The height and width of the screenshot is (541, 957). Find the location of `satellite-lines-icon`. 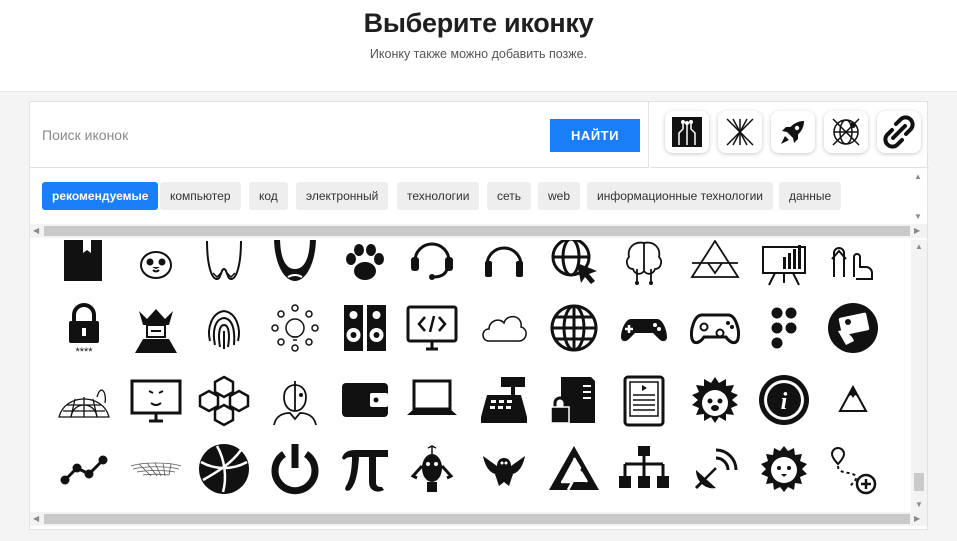

satellite-lines-icon is located at coordinates (740, 132).